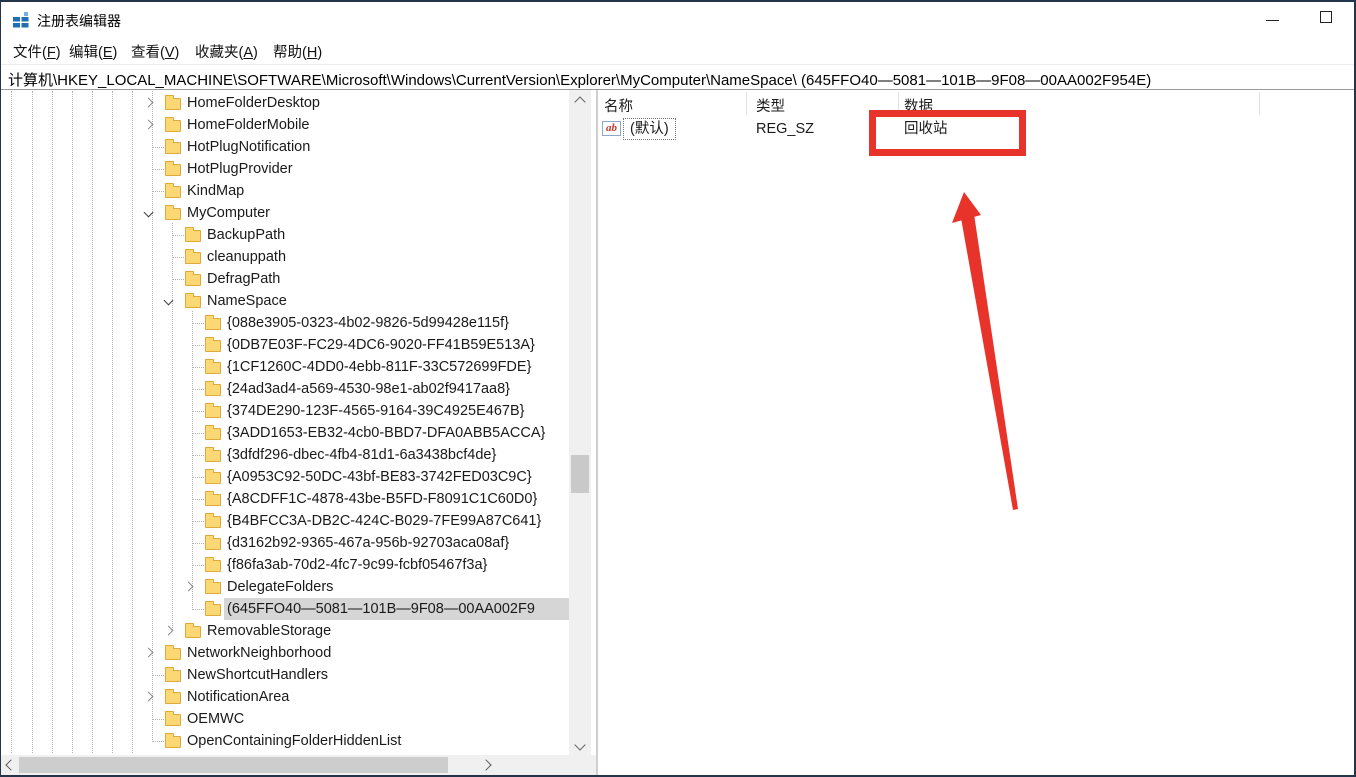  What do you see at coordinates (379, 477) in the screenshot?
I see `tree-item-label: {A0953C92-50DC-43bf-BE83-3742FED03C9C}` at bounding box center [379, 477].